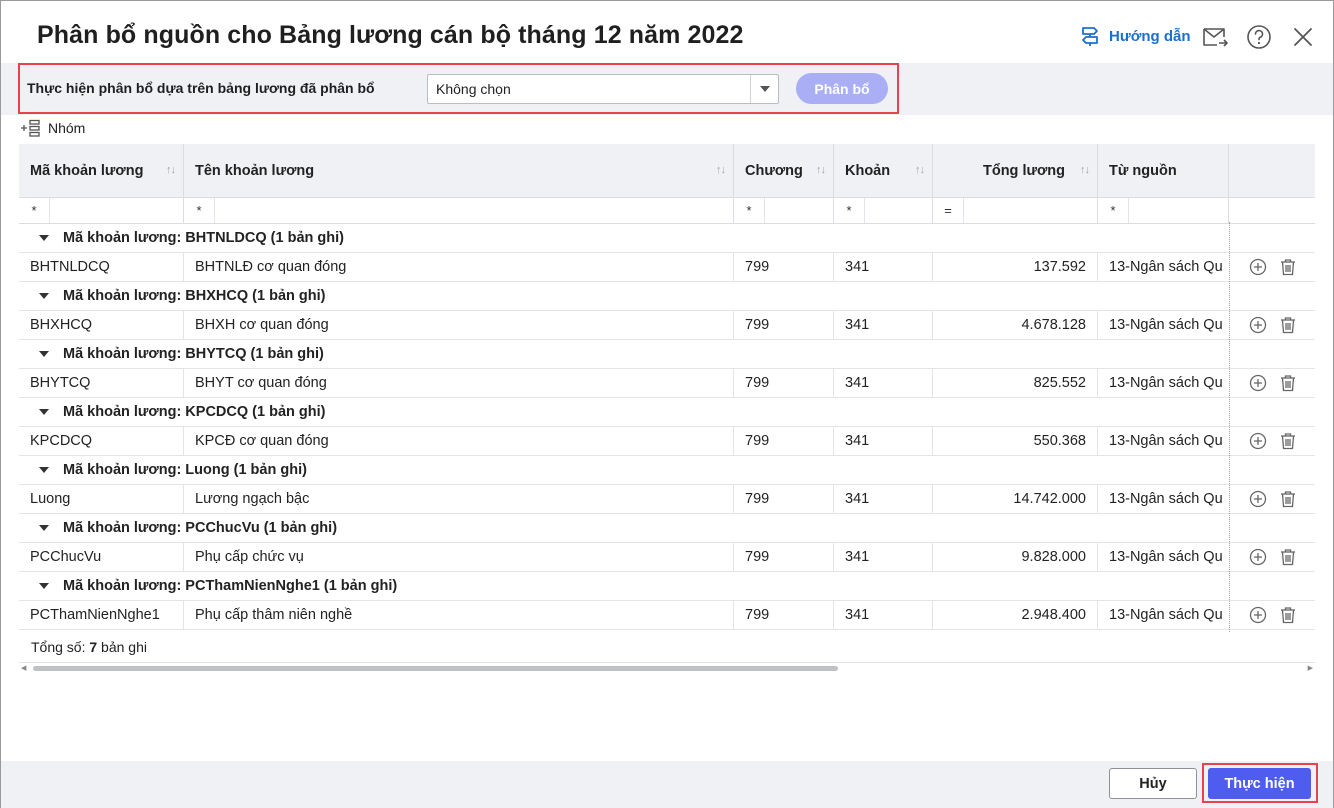 The image size is (1334, 808). Describe the element at coordinates (883, 170) in the screenshot. I see `col-header-khoan: Khoản ↑↓` at that location.